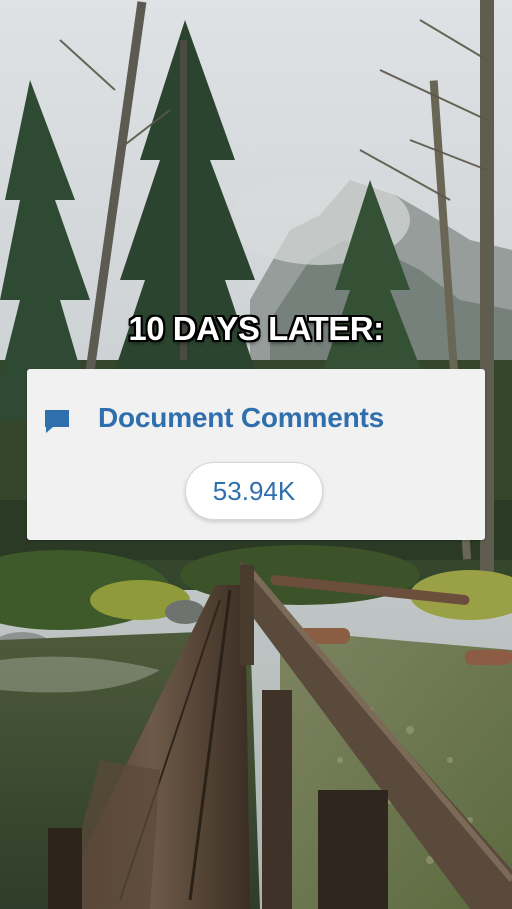 The image size is (512, 909). I want to click on comment-count-badge: 53.94K, so click(254, 491).